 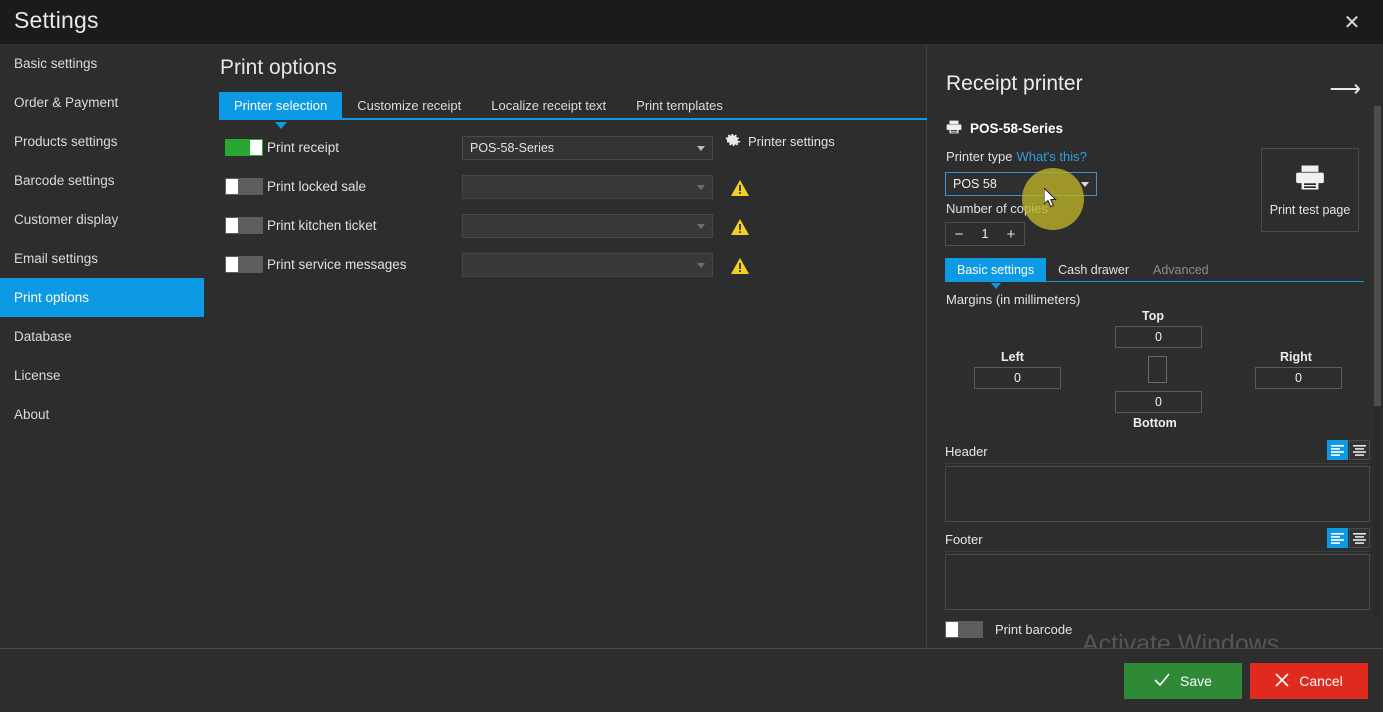 What do you see at coordinates (102, 219) in the screenshot?
I see `sidebar-item-customer-display: Customer display` at bounding box center [102, 219].